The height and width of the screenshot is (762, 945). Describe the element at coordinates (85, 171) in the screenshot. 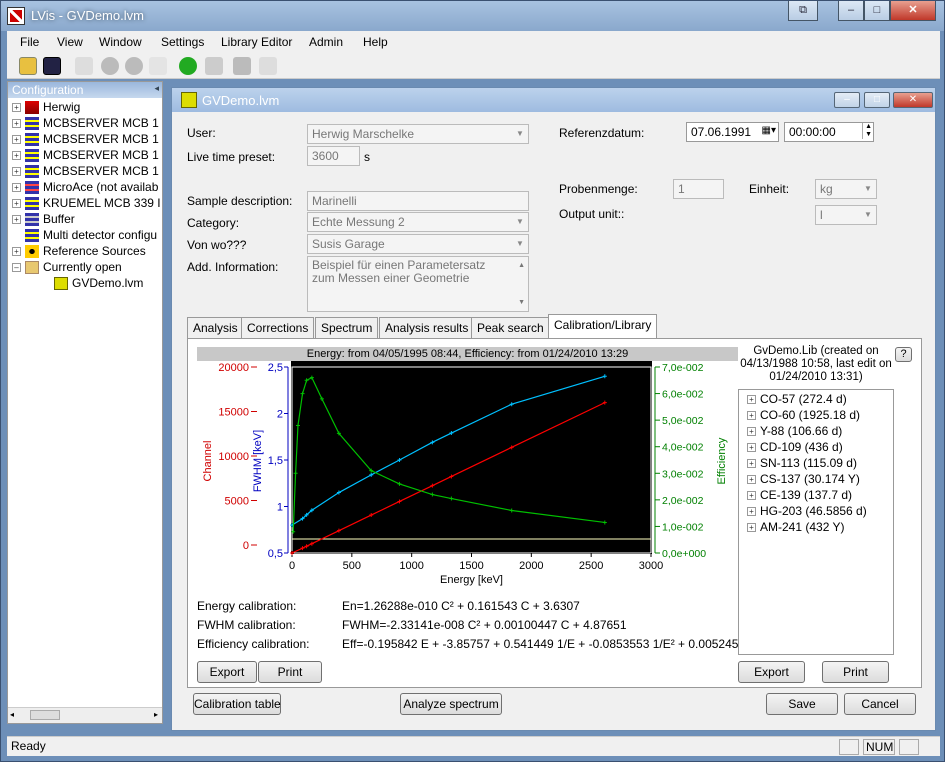

I see `tree-item-mcbserver-4: + MCBSERVER MCB 1` at that location.